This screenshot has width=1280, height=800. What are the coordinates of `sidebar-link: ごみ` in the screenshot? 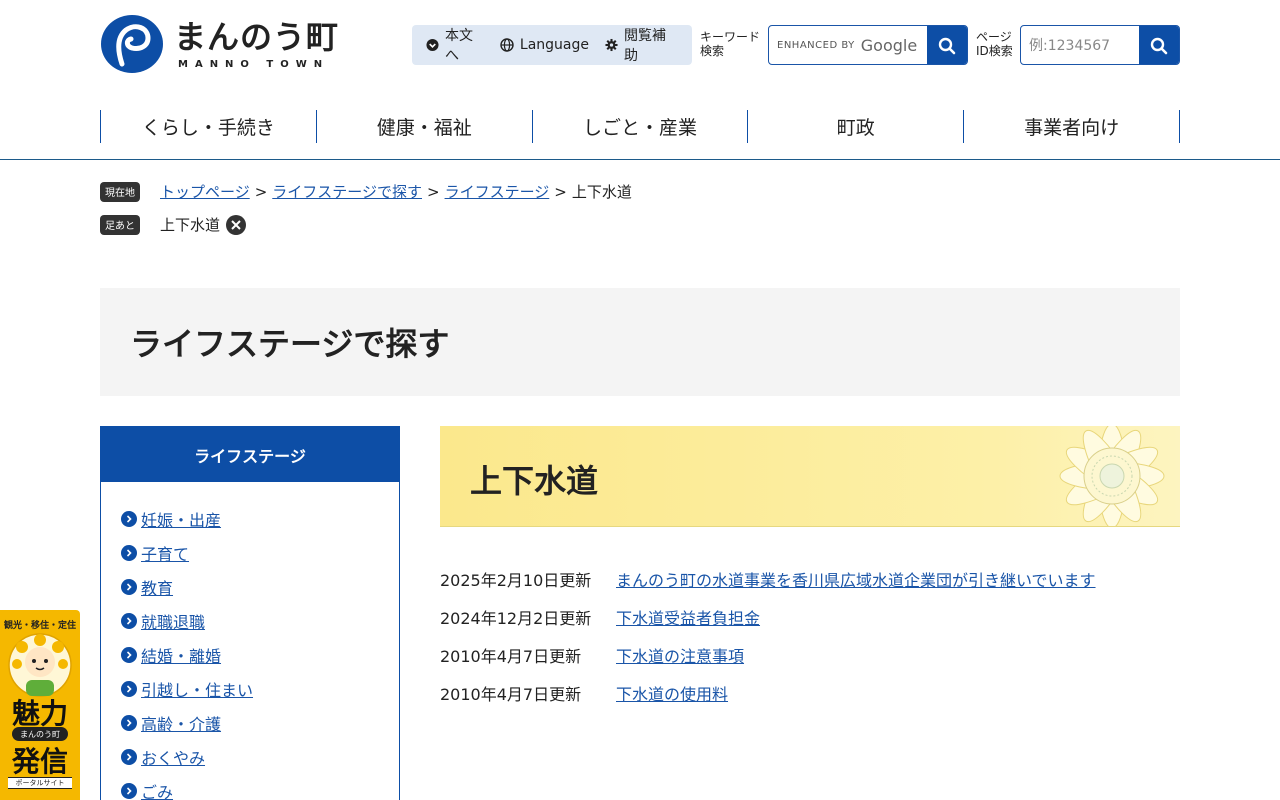 It's located at (157, 789).